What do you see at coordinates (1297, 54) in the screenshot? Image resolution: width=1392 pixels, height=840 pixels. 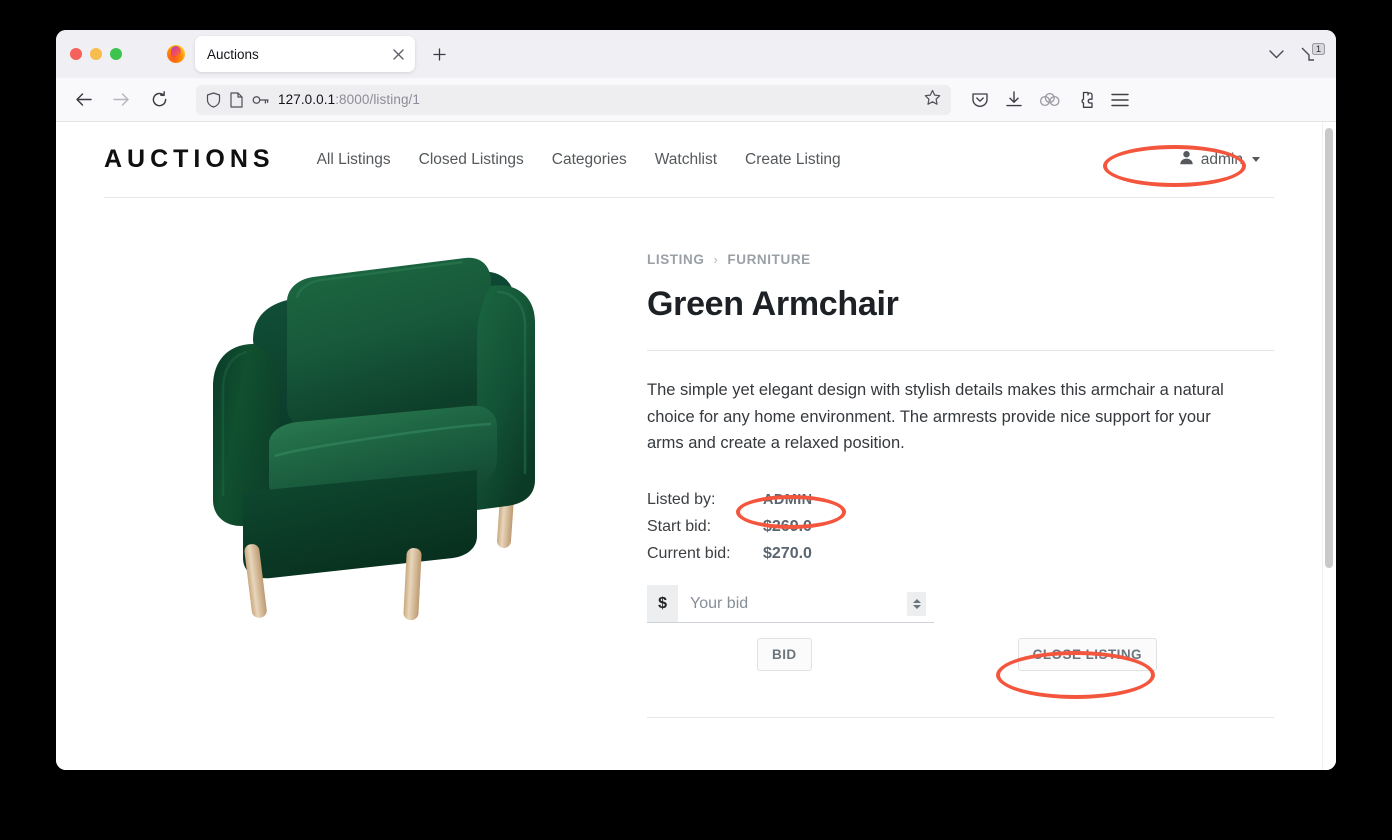 I see `tab-strip-controls: 1` at bounding box center [1297, 54].